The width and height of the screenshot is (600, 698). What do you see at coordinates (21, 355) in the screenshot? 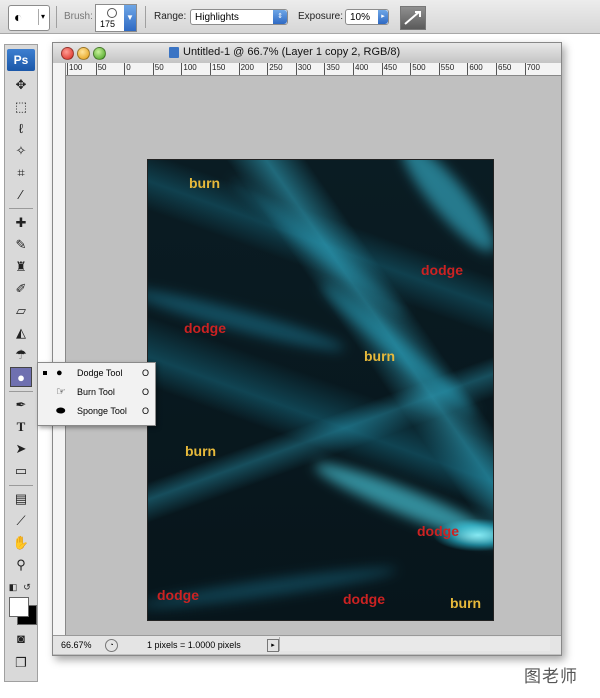
I see `blur-tool-icon: ☂` at bounding box center [21, 355].